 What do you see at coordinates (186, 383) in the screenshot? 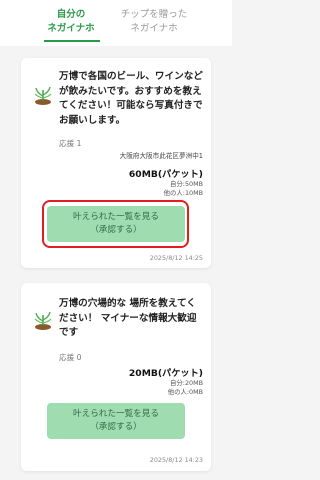
I see `own-amount: 自分:20MB` at bounding box center [186, 383].